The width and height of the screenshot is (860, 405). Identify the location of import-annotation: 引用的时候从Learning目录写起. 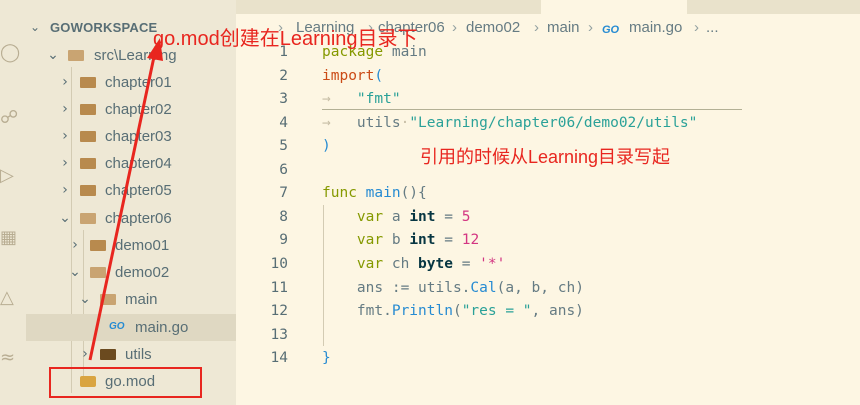
(545, 157).